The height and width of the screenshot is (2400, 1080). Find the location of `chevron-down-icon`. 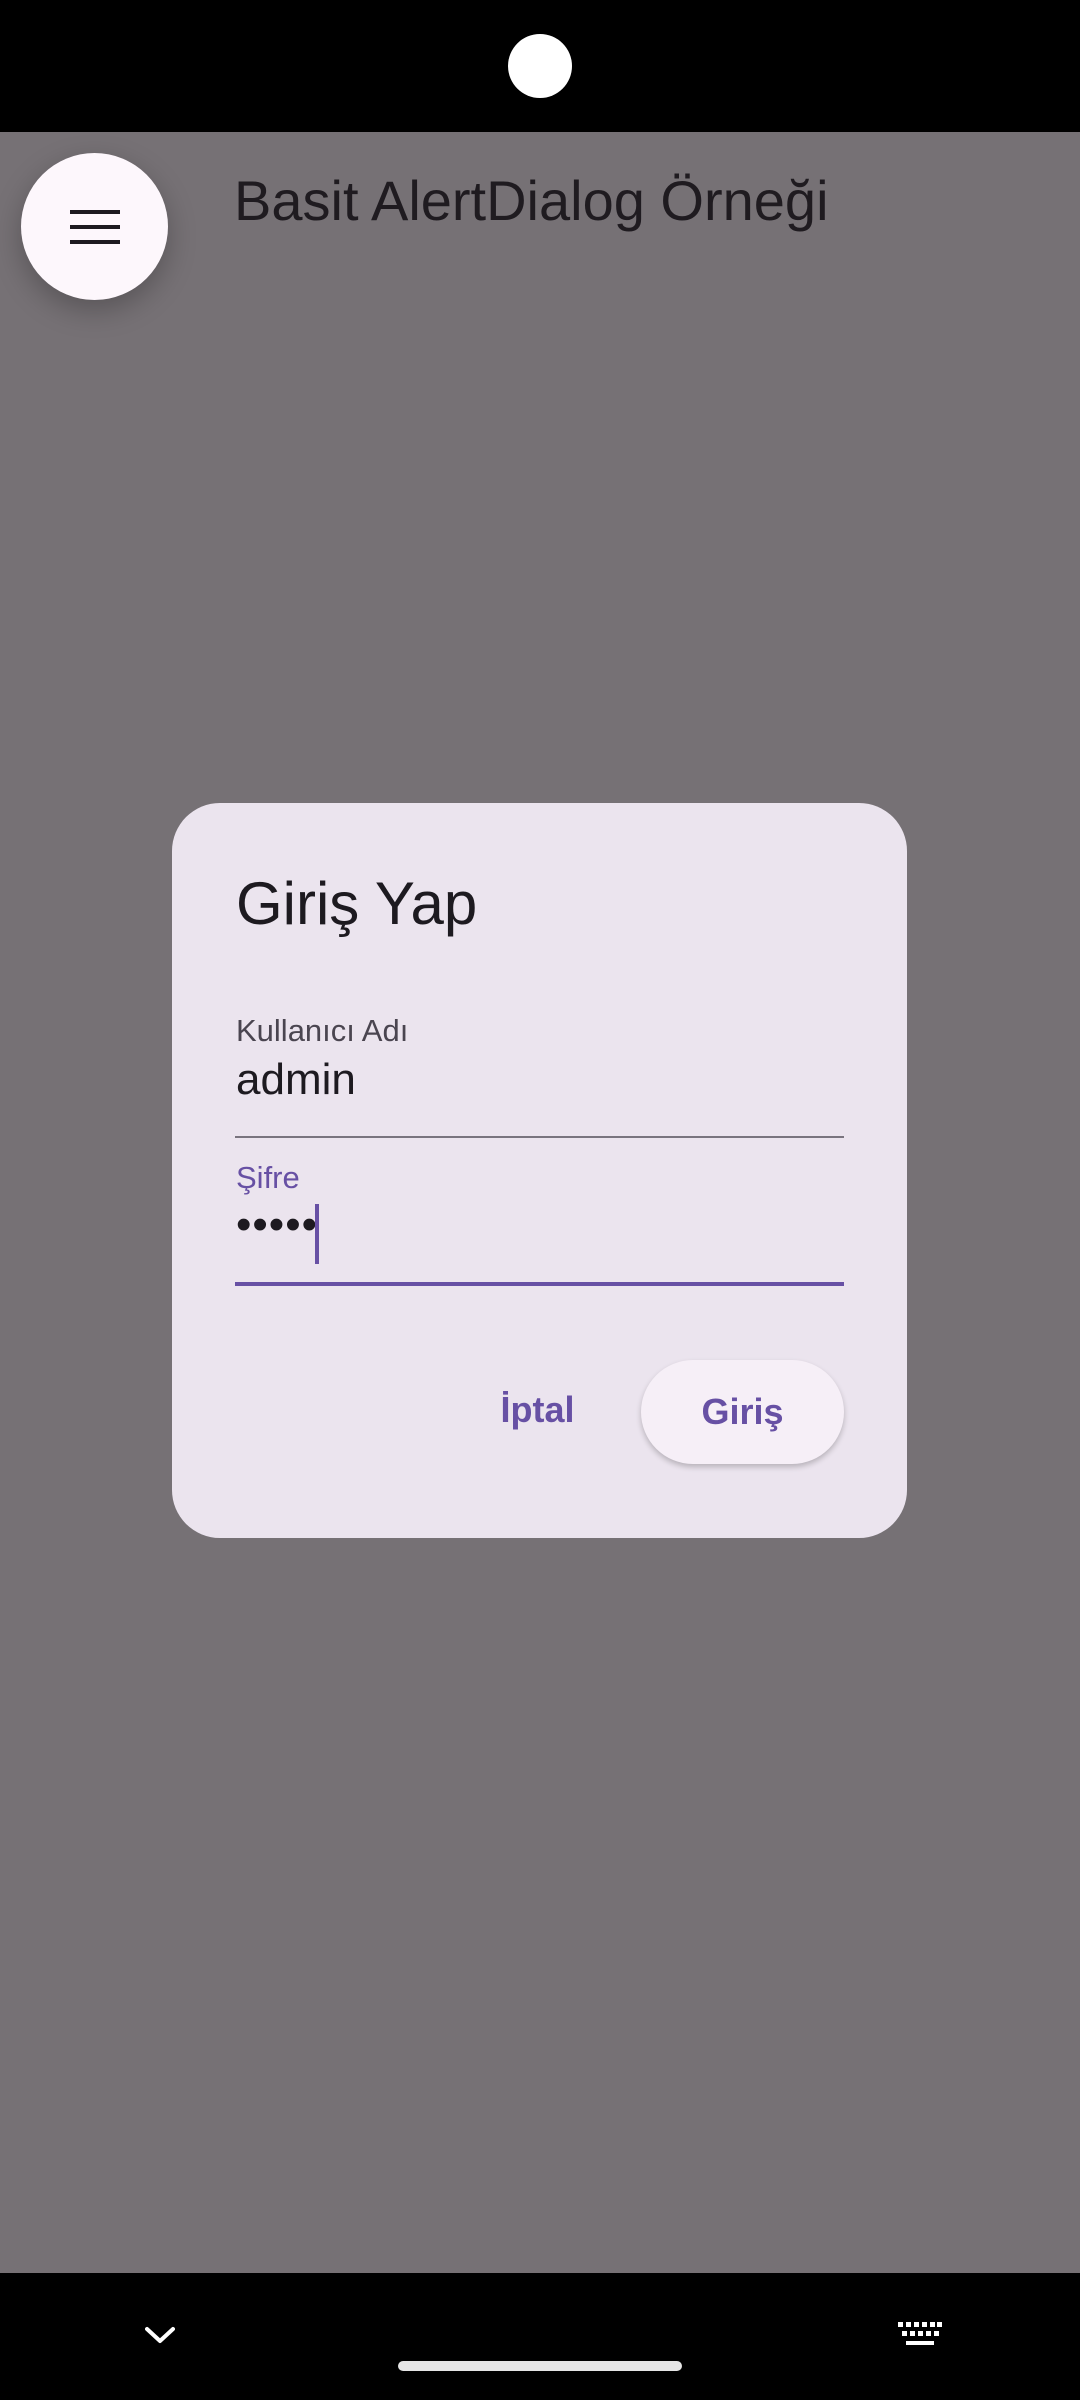

chevron-down-icon is located at coordinates (160, 2337).